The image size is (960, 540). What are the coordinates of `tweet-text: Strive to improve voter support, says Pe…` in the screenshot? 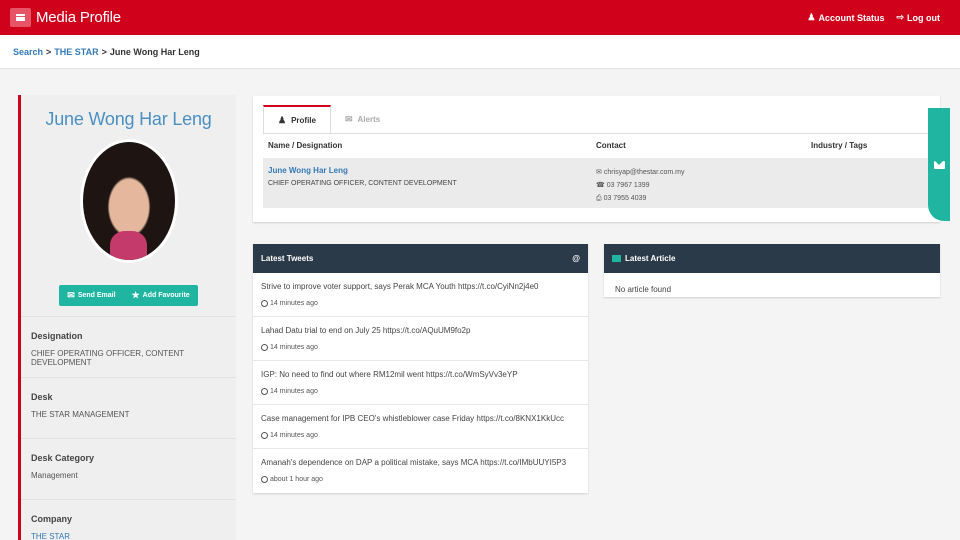 It's located at (424, 286).